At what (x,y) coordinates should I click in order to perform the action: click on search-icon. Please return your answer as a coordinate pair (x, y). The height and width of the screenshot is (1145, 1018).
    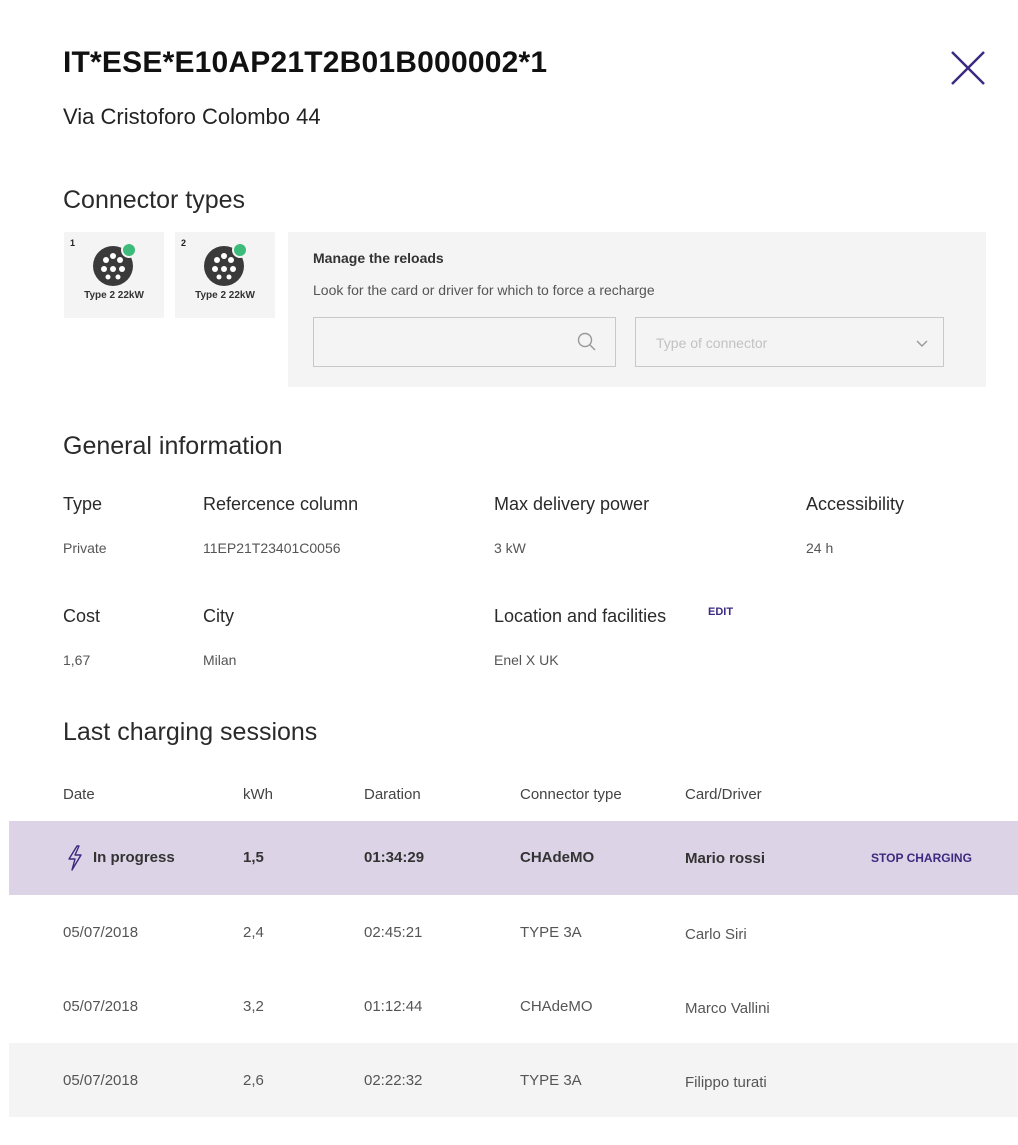
    Looking at the image, I should click on (586, 341).